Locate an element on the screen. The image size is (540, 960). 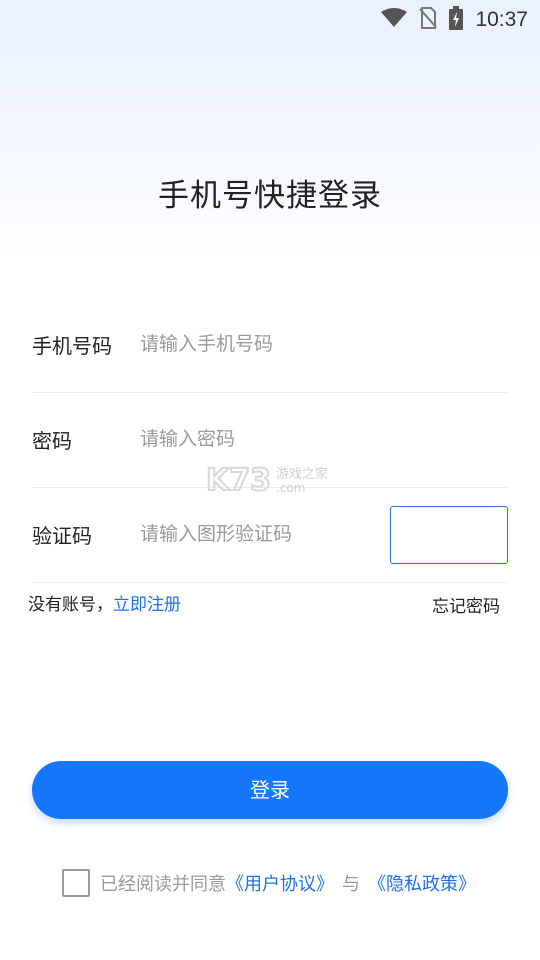
privacy-policy-link: 《隐私政策》 is located at coordinates (422, 883).